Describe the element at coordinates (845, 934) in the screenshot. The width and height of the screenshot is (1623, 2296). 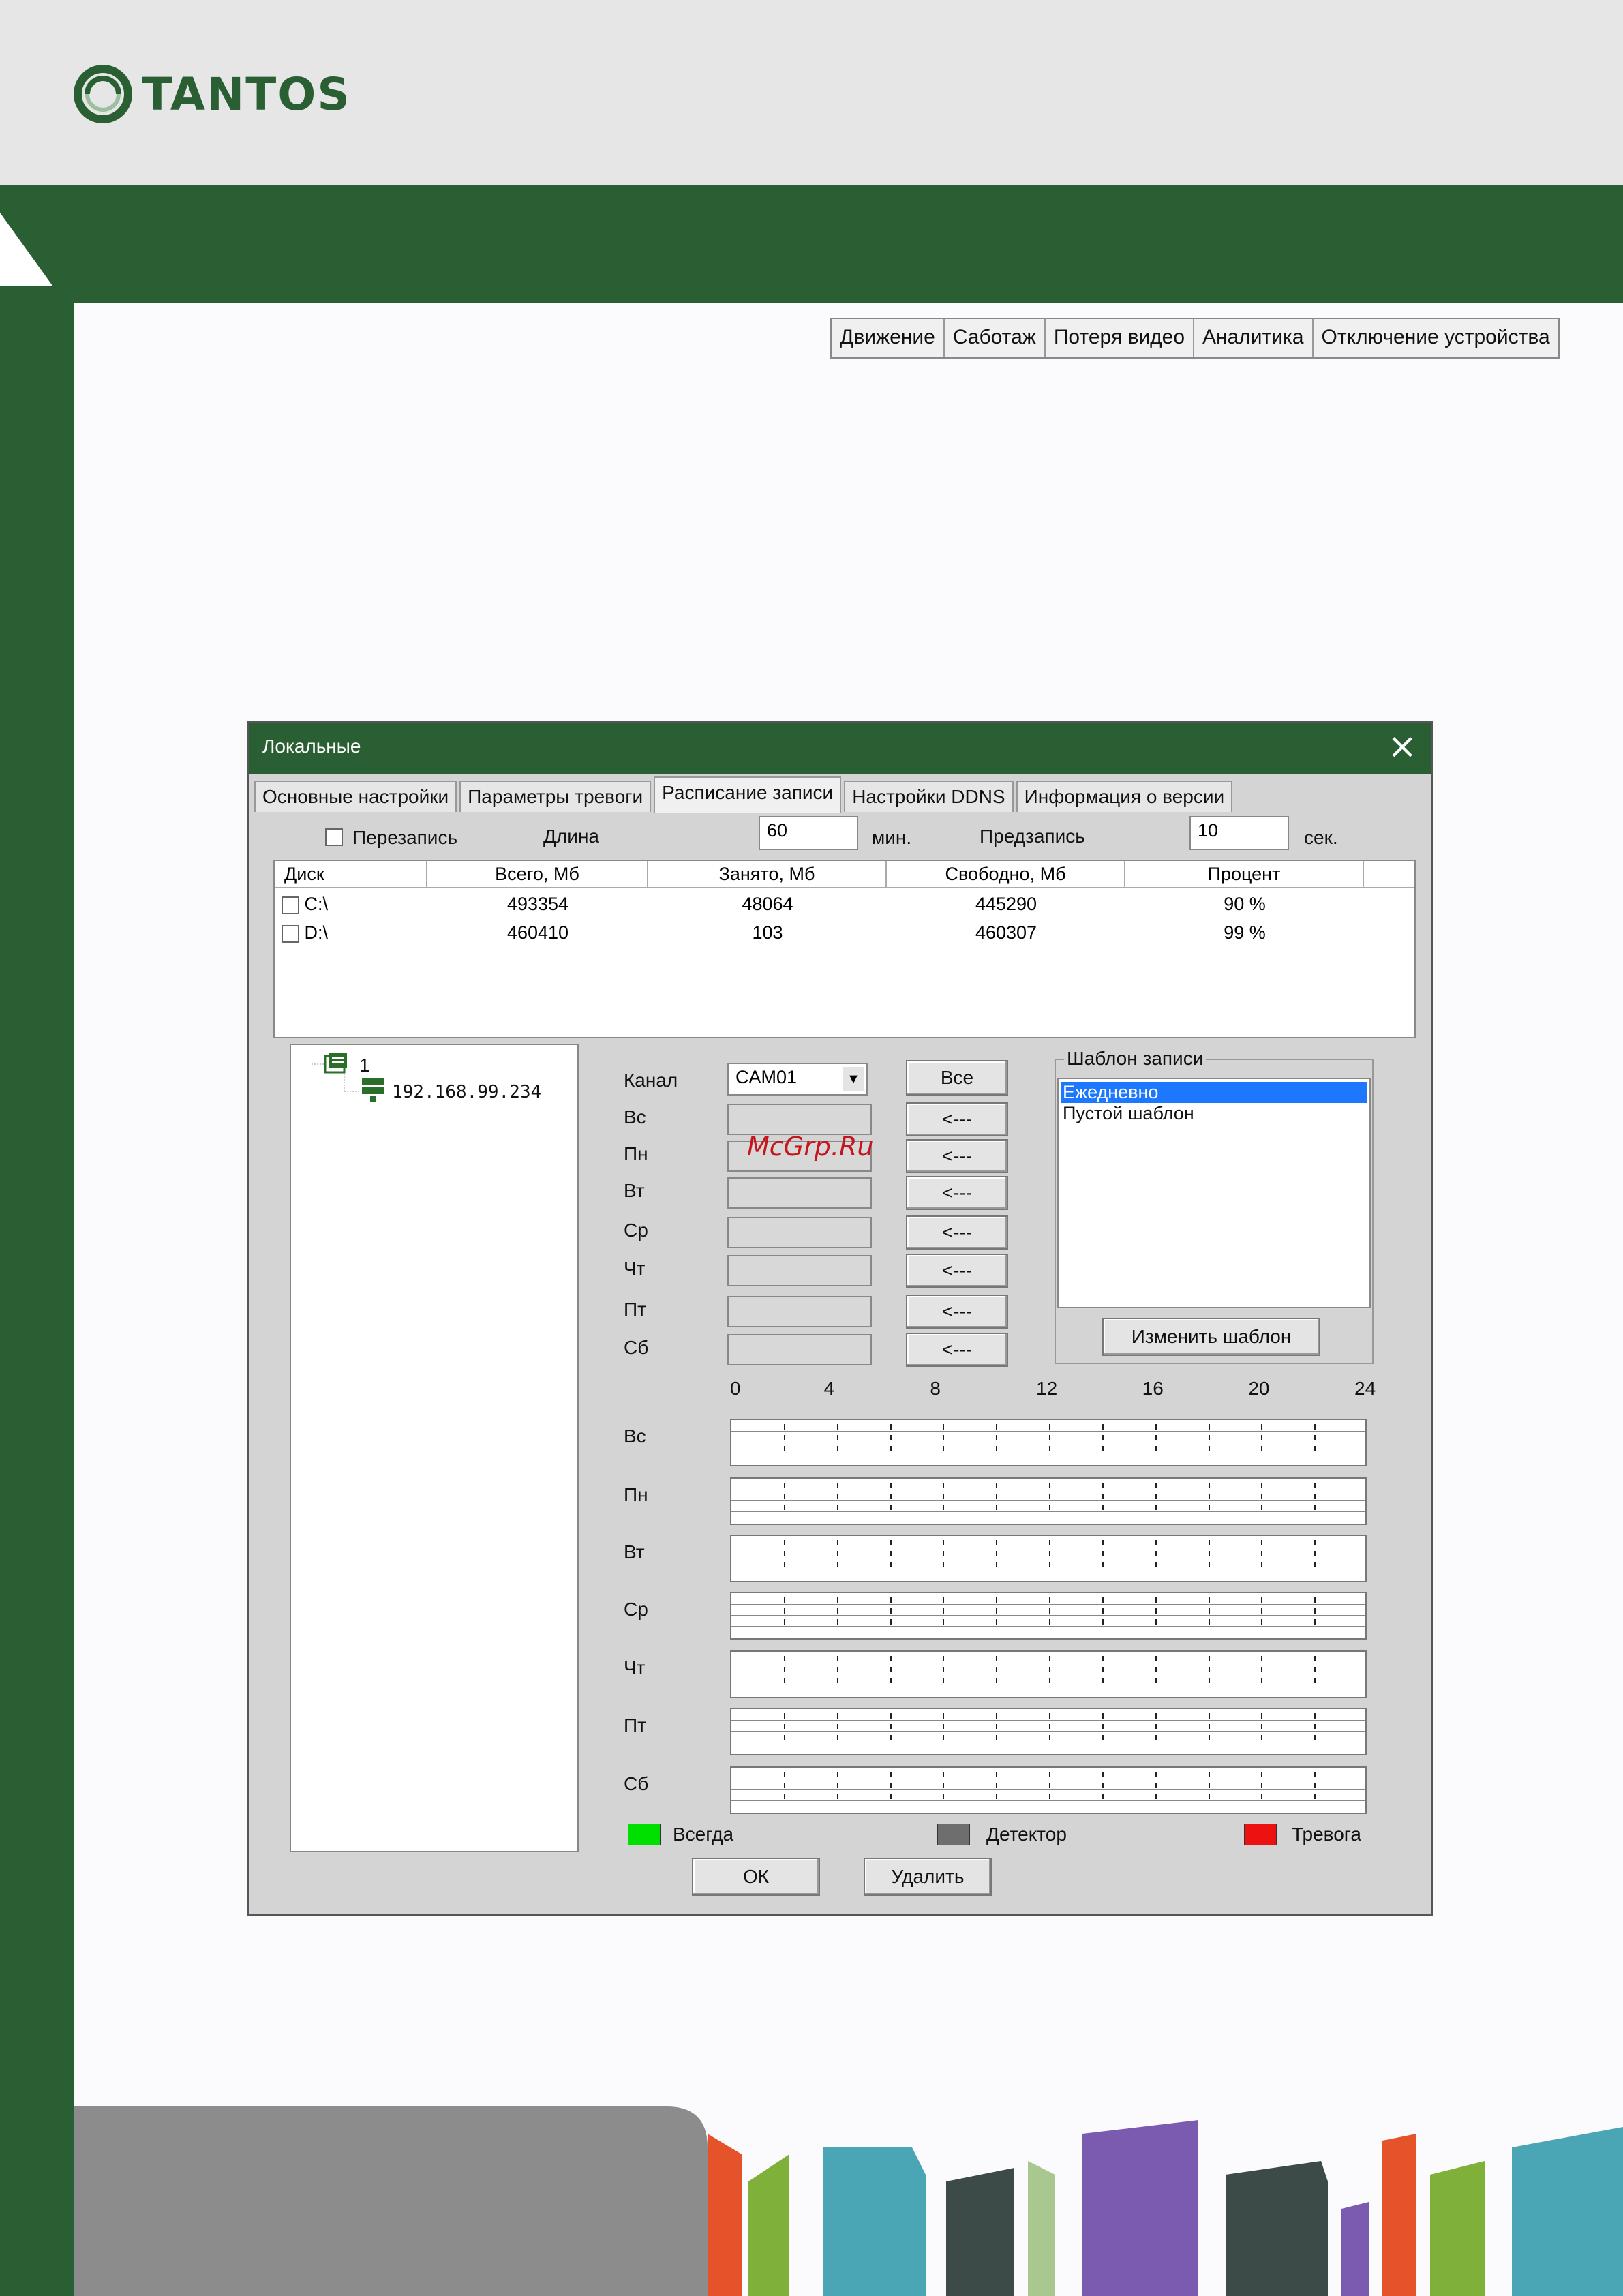
I see `table-row: D:\ 460410 103 460307 99 %` at that location.